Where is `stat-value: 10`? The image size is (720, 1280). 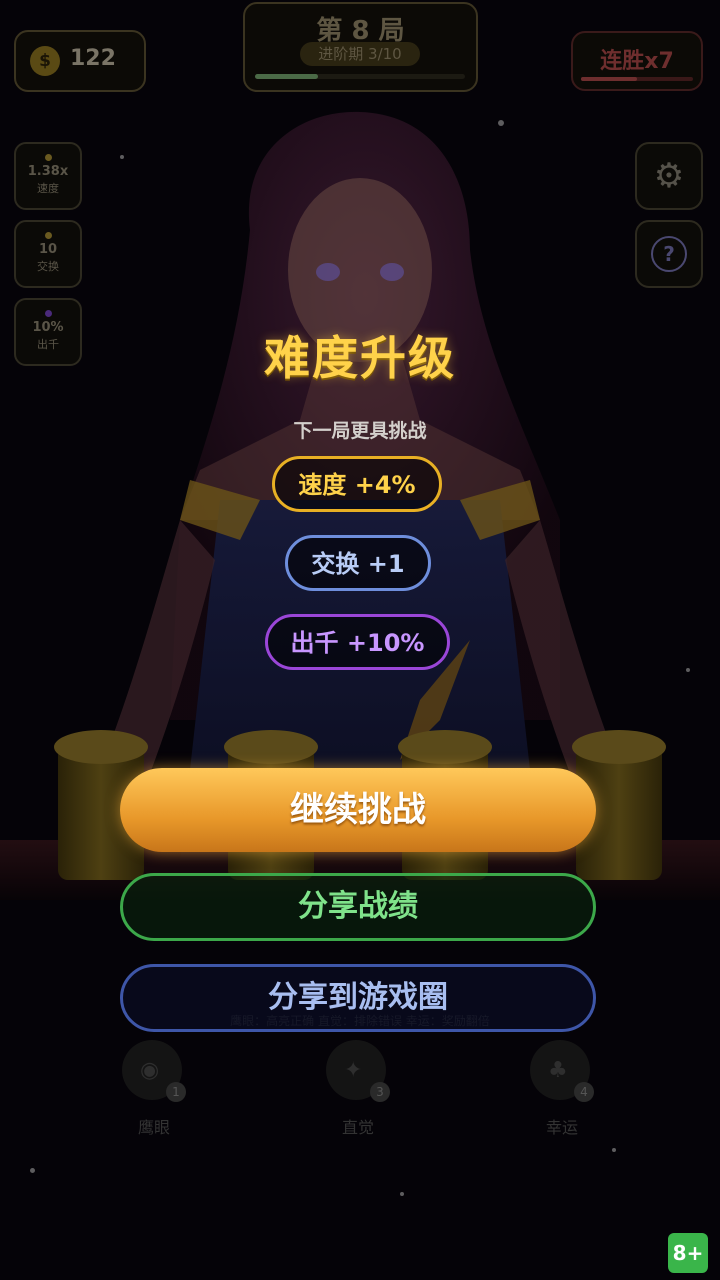 stat-value: 10 is located at coordinates (48, 249).